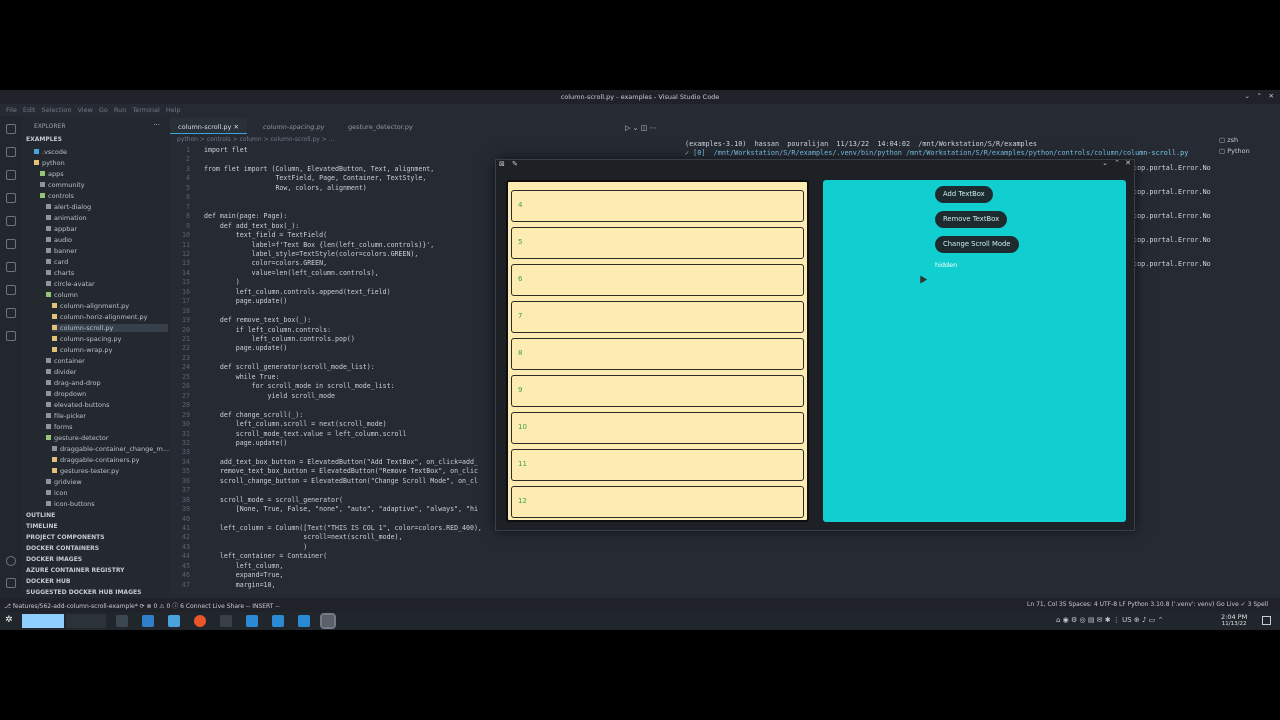 The image size is (1280, 720). What do you see at coordinates (657, 243) in the screenshot?
I see `text-box: 5` at bounding box center [657, 243].